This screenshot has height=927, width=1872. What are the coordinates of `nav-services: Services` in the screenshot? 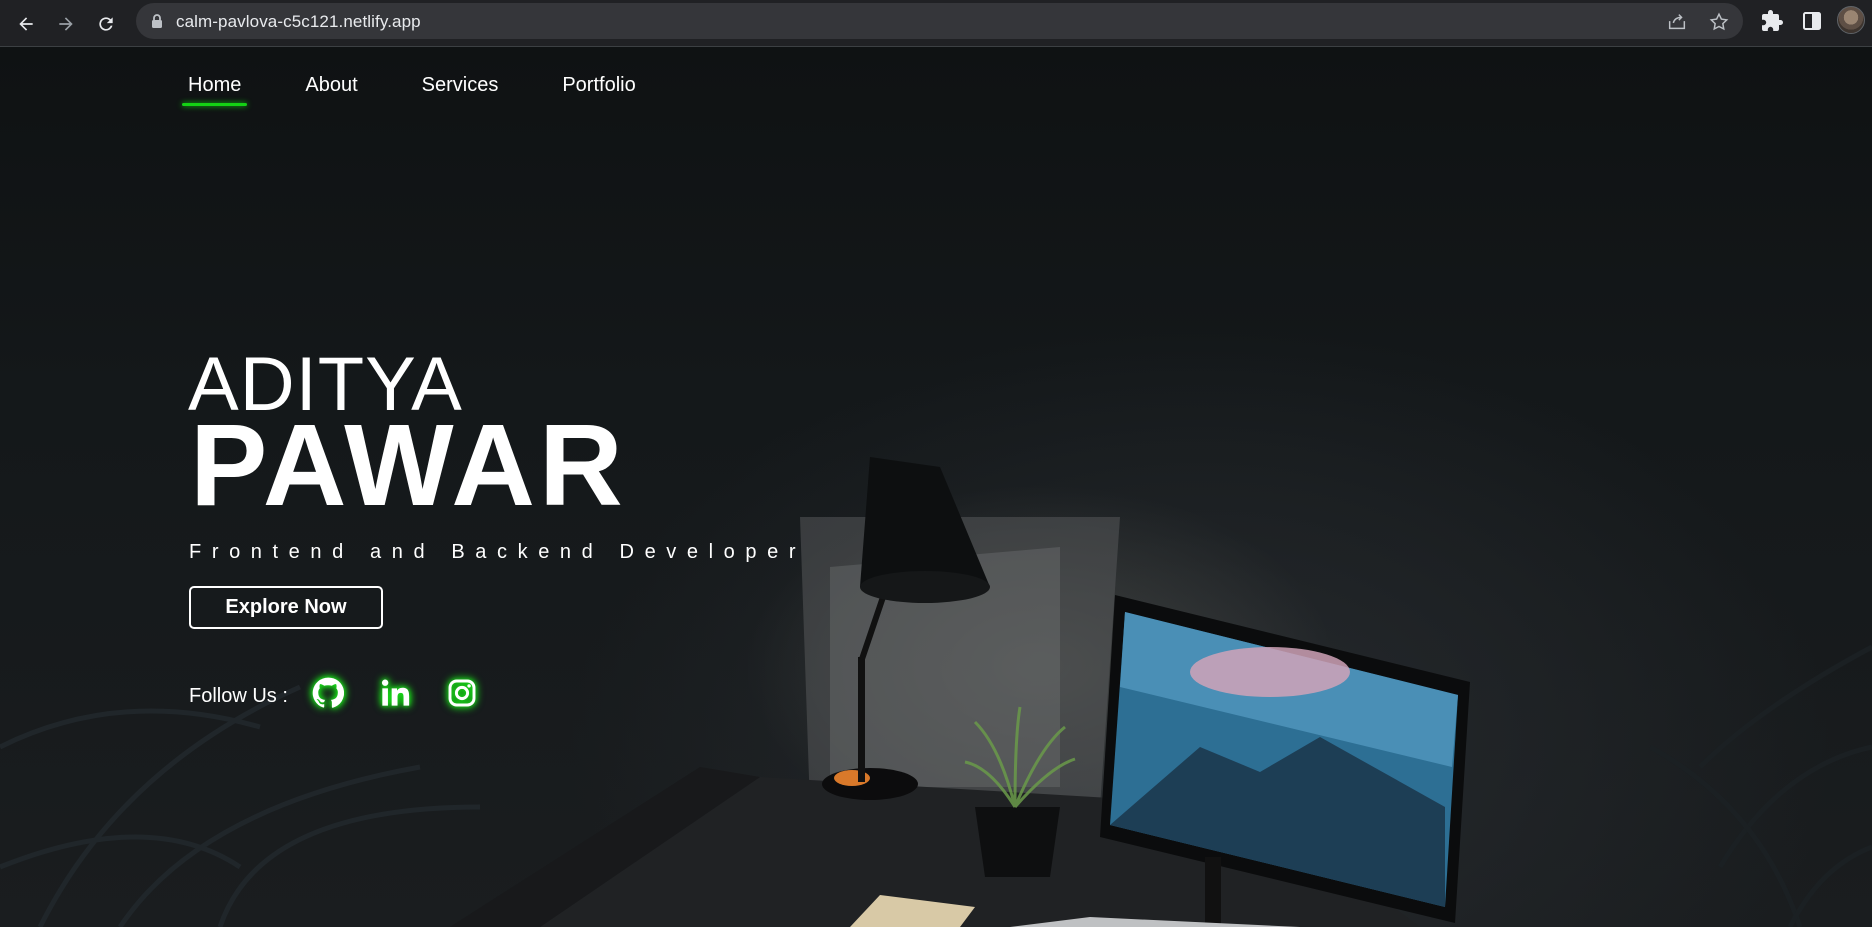 It's located at (460, 87).